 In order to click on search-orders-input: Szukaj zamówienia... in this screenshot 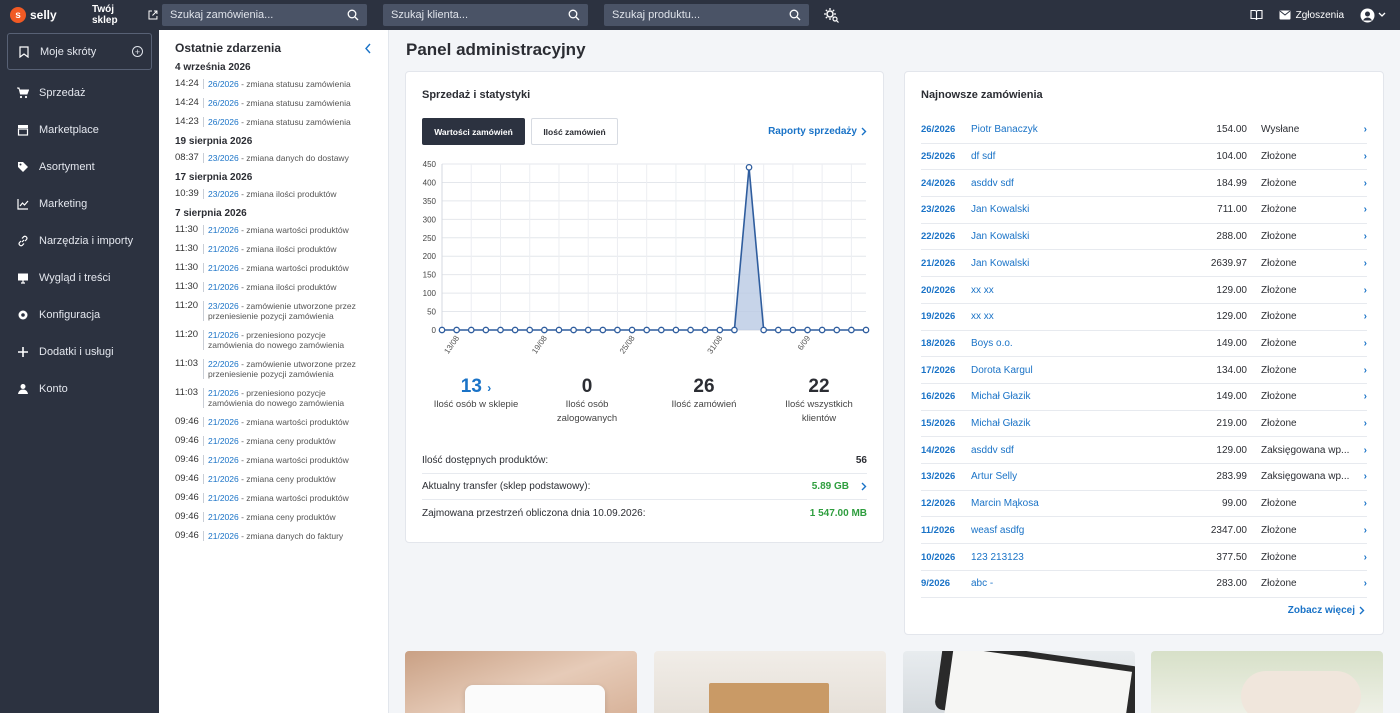, I will do `click(264, 15)`.